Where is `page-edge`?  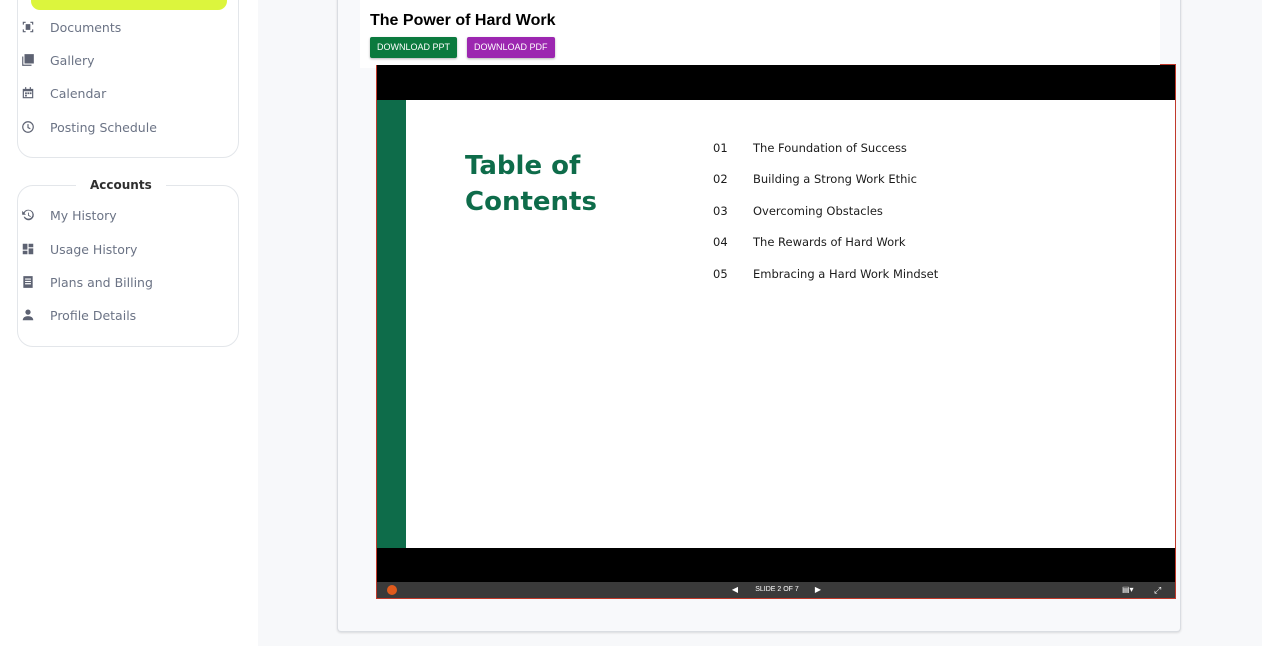 page-edge is located at coordinates (1264, 323).